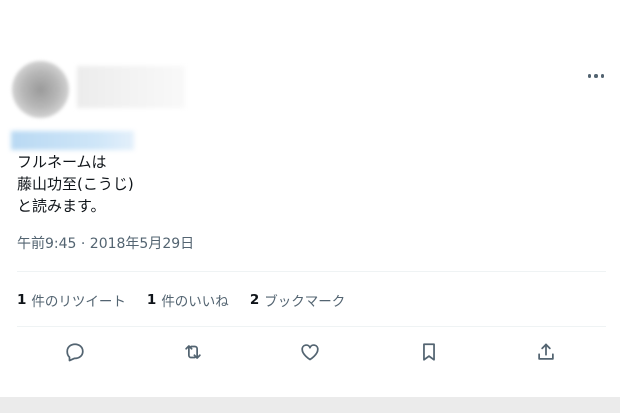 This screenshot has width=620, height=413. I want to click on tweet-text-line: 藤山功至(こうじ), so click(75, 184).